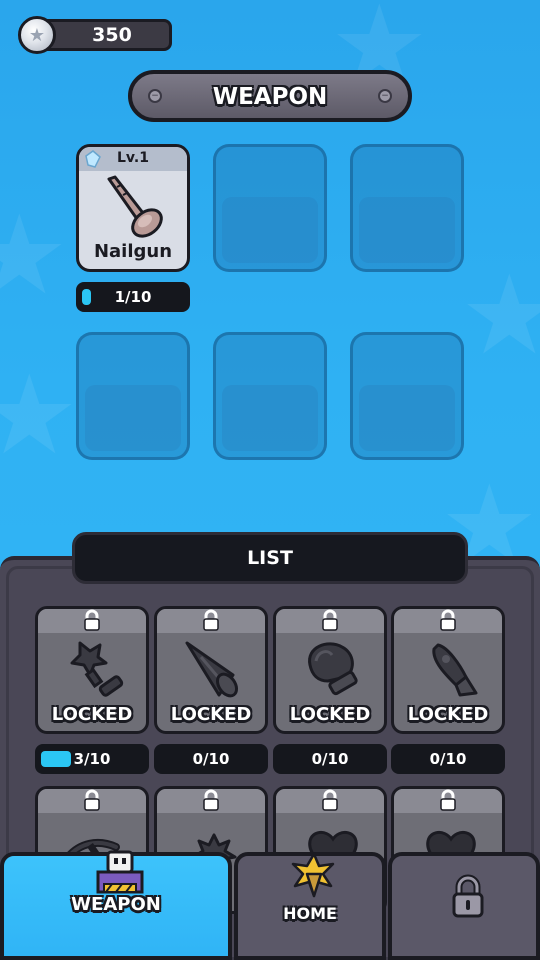 This screenshot has width=540, height=960. Describe the element at coordinates (37, 35) in the screenshot. I see `silver-coin-icon: ★` at that location.